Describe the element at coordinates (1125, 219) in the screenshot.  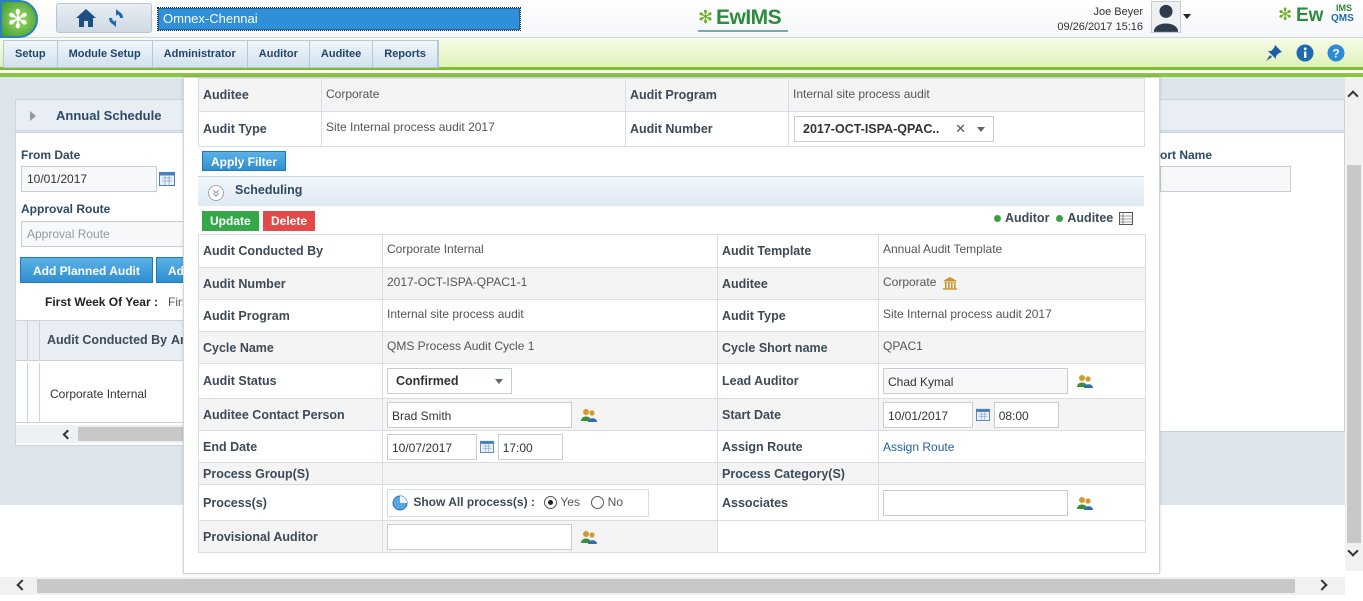
I see `grid-view-icon` at that location.